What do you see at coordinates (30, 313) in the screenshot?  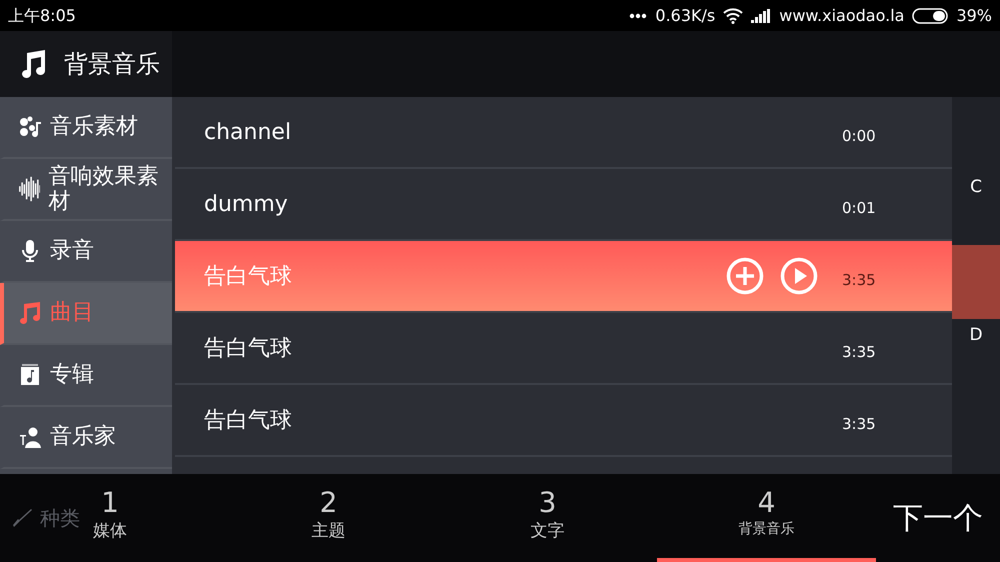 I see `music-note-icon` at bounding box center [30, 313].